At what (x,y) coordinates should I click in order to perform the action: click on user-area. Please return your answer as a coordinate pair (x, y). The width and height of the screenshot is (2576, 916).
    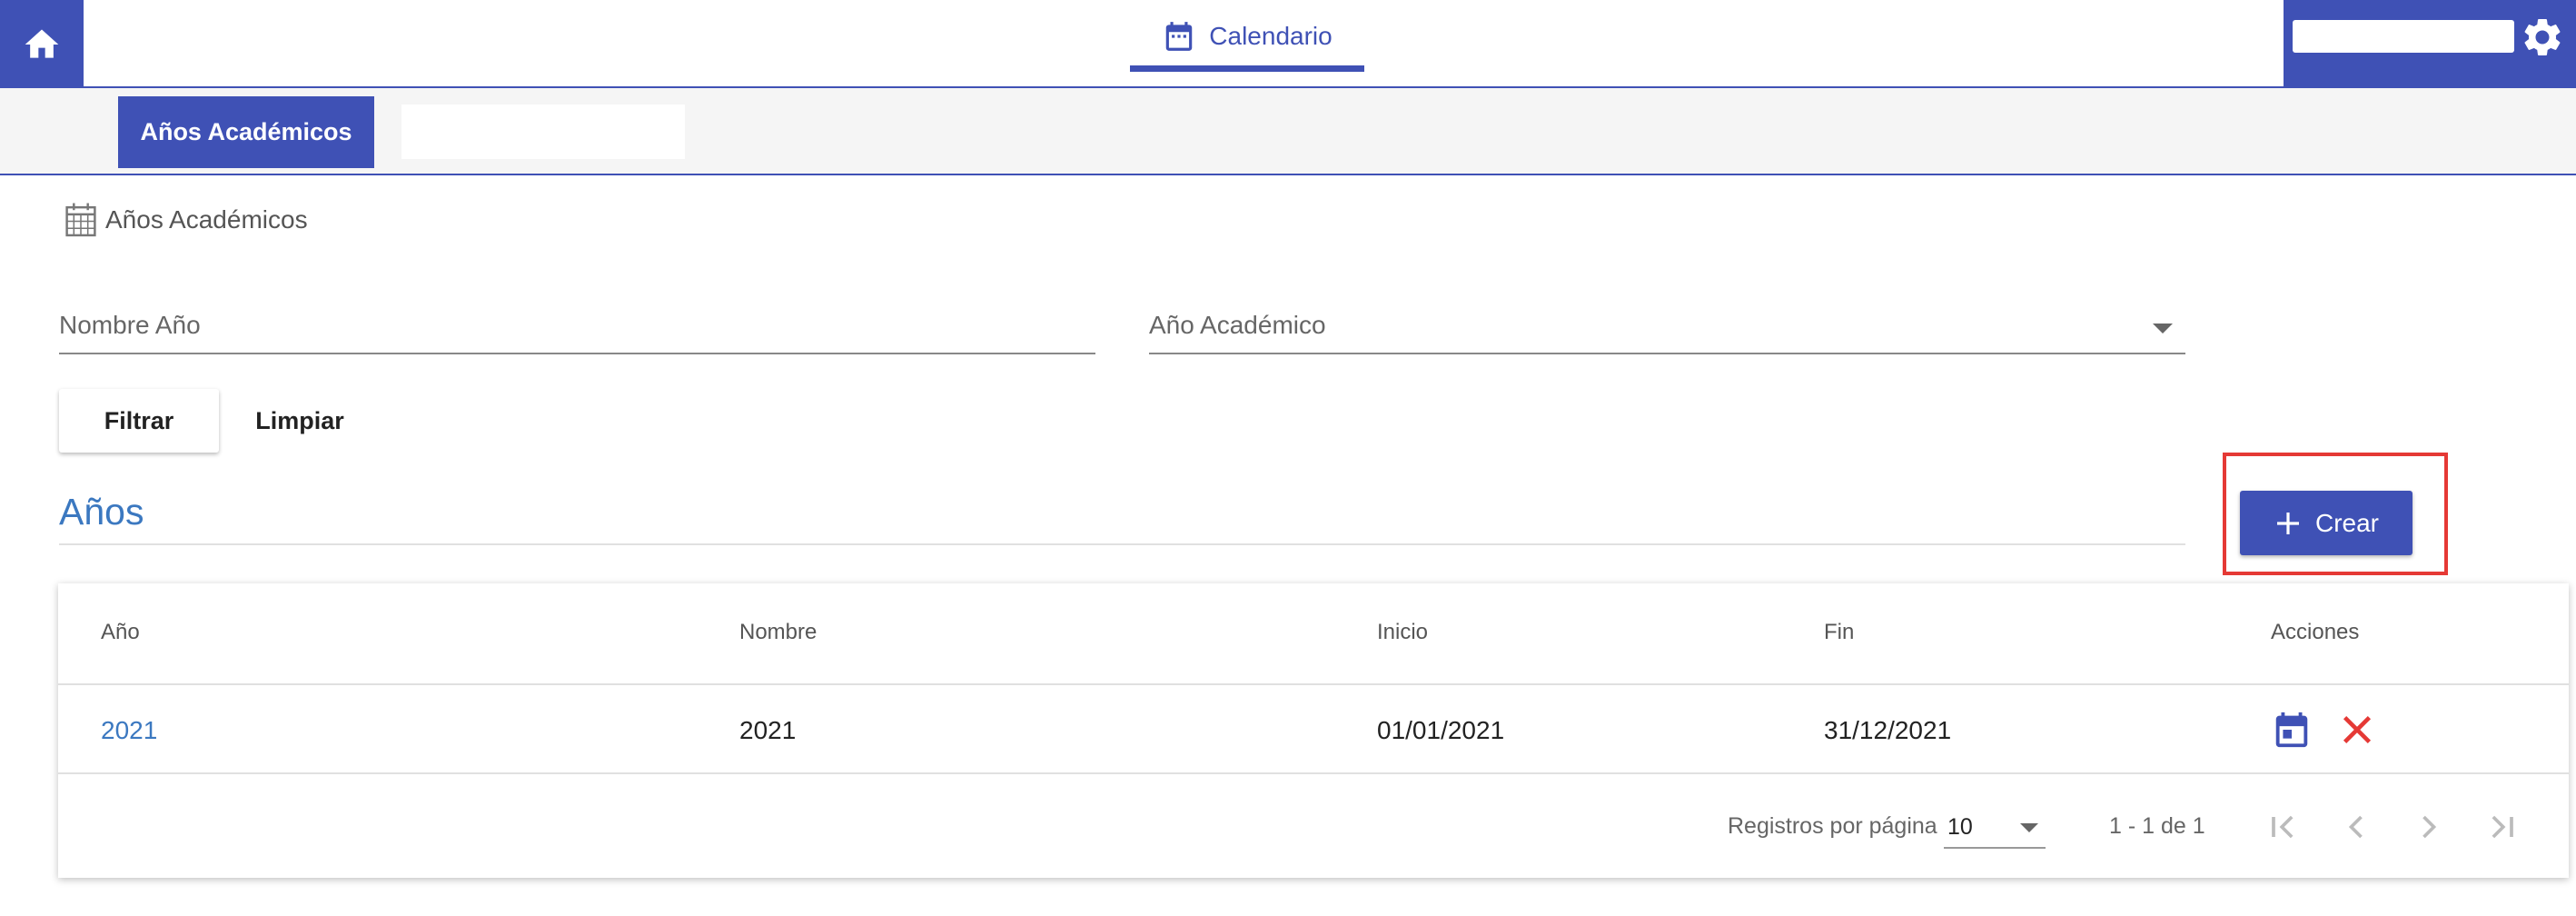
    Looking at the image, I should click on (2430, 44).